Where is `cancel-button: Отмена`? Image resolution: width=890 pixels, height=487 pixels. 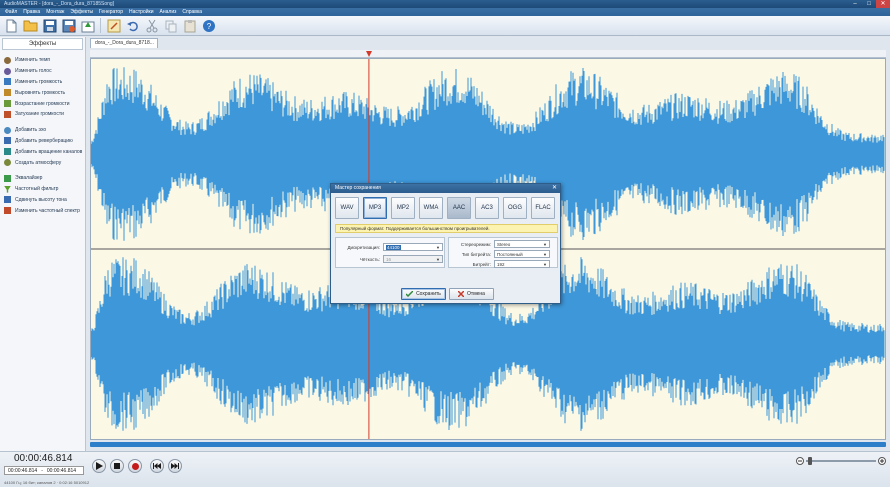
cancel-button: Отмена is located at coordinates (471, 294).